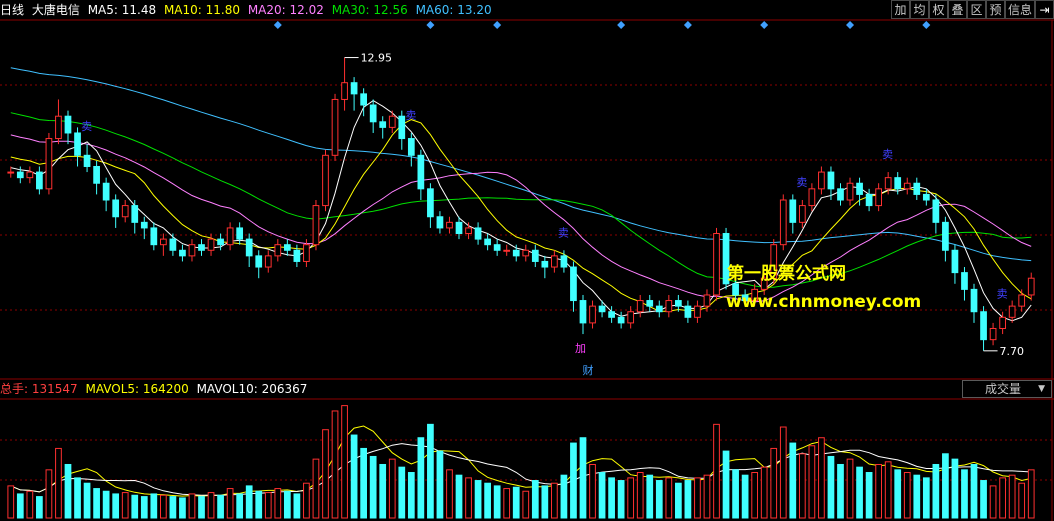 The image size is (1054, 521). Describe the element at coordinates (1003, 389) in the screenshot. I see `indicator-select-label: 成交量` at that location.